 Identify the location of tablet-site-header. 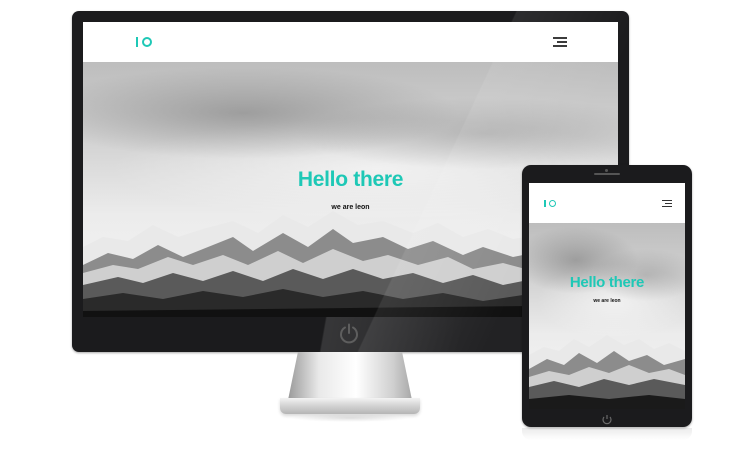
(607, 203).